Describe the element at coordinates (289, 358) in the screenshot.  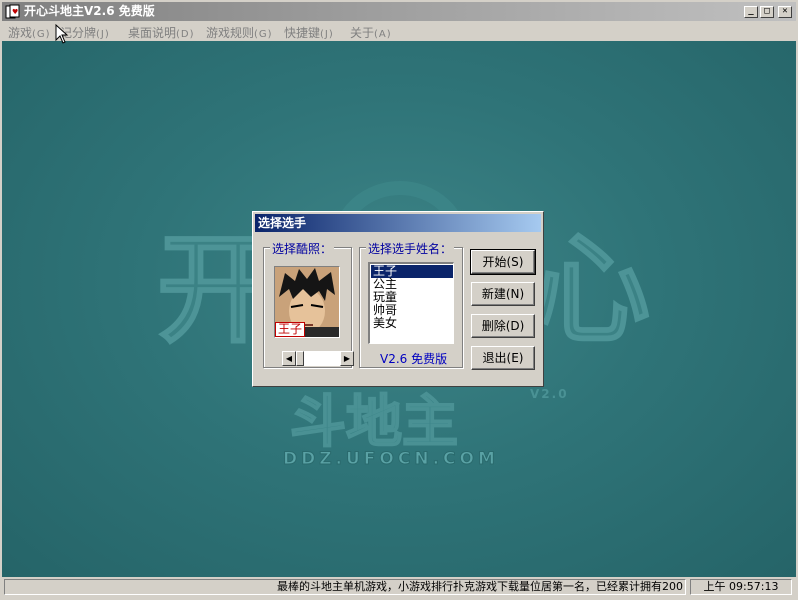
I see `scroll-left-icon: ◀` at that location.